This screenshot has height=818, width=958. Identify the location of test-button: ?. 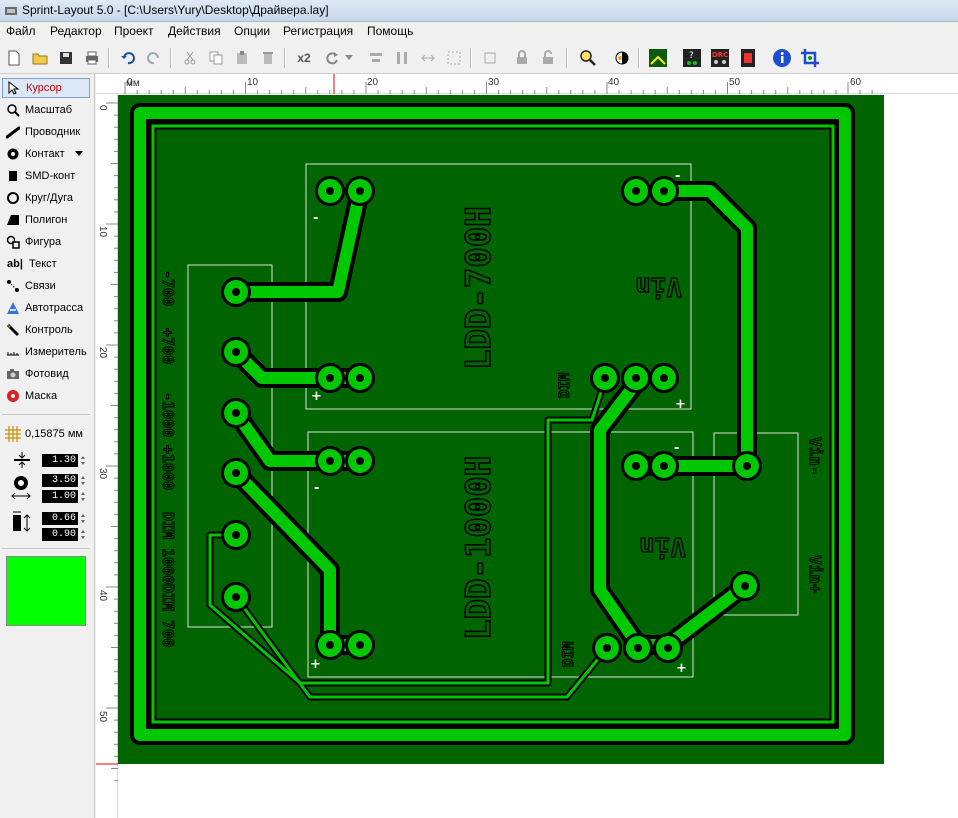
(692, 58).